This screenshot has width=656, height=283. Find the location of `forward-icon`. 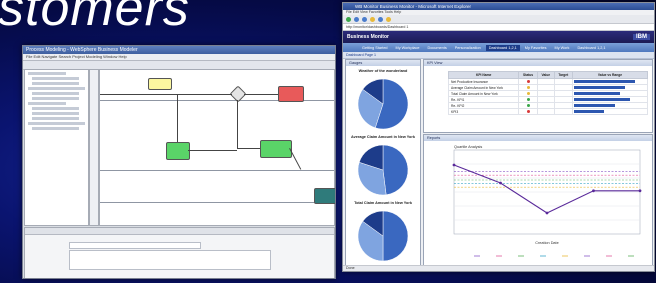

forward-icon is located at coordinates (356, 19).